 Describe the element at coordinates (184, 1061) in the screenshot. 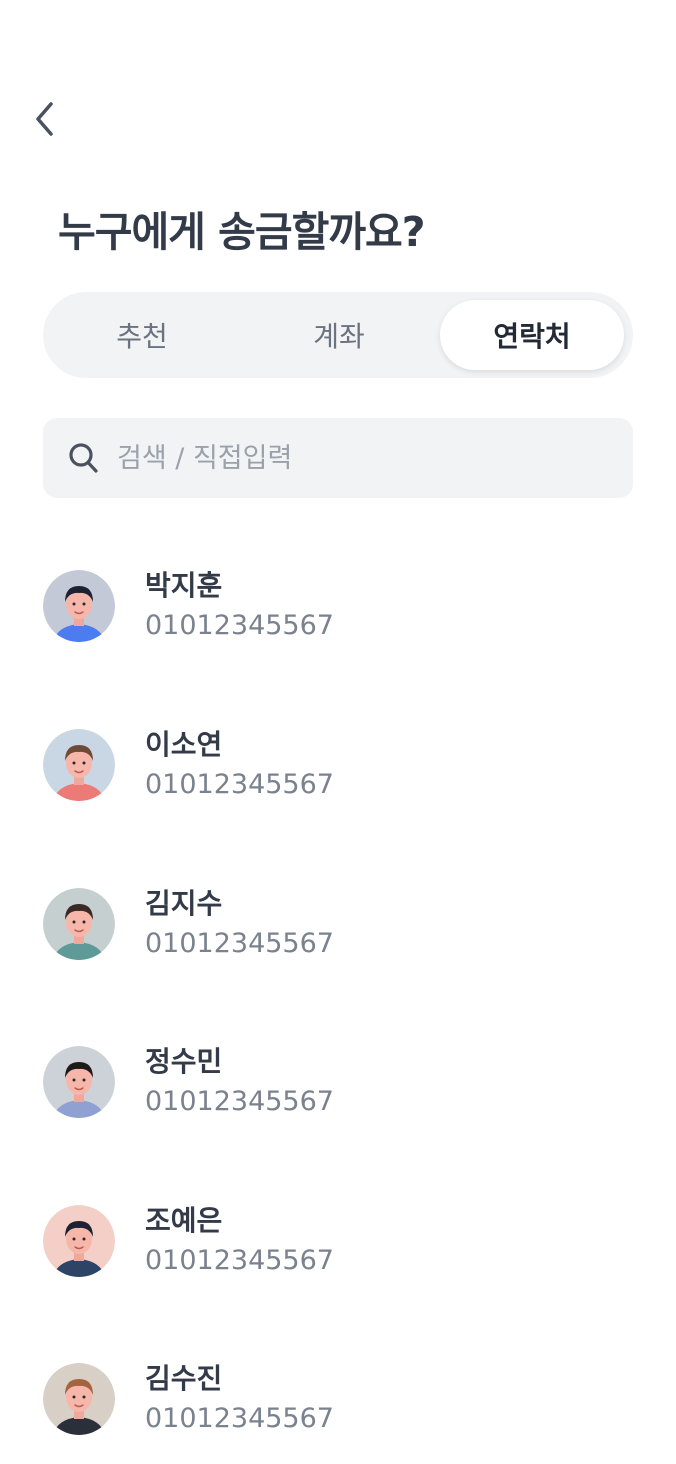

I see `contact-name: 정수민` at that location.